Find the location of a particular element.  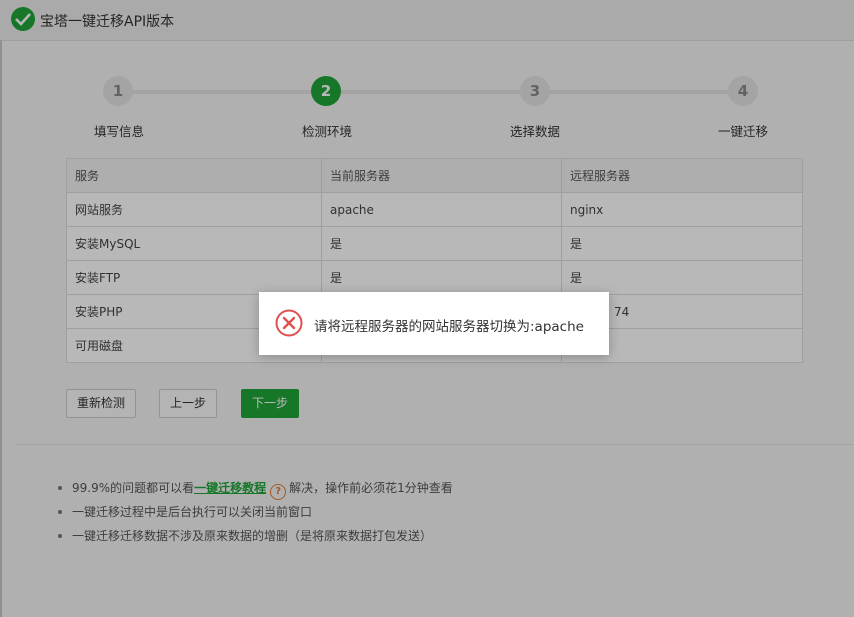

toast-message: 请将远程服务器的网站服务器切换为:apache is located at coordinates (449, 327).